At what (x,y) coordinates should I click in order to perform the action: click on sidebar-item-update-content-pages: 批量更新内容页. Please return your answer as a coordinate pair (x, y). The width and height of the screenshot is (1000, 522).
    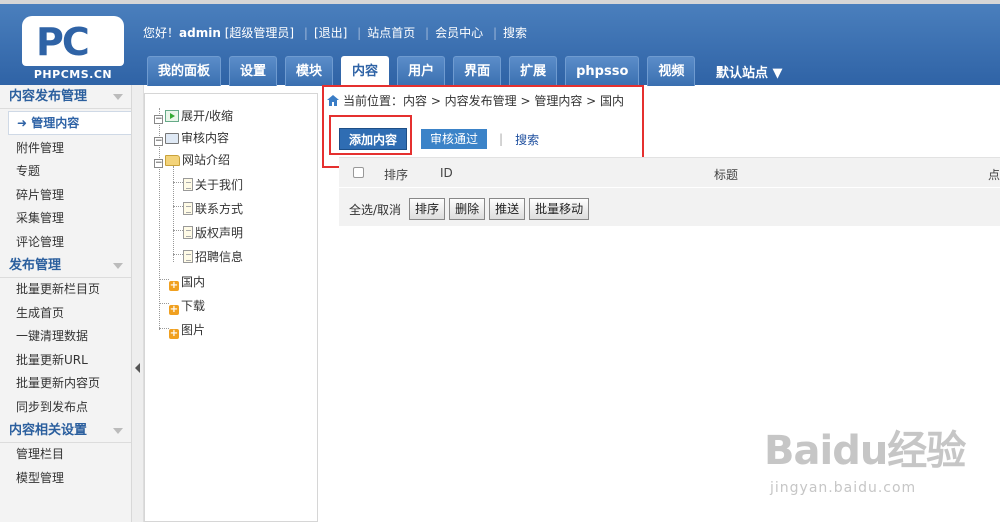
    Looking at the image, I should click on (65, 384).